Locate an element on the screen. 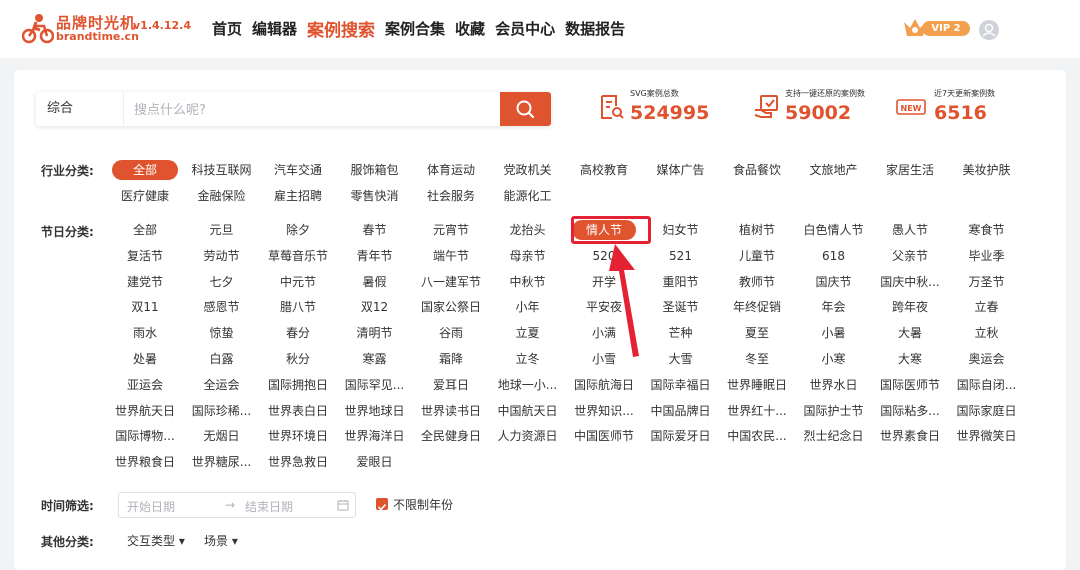 The image size is (1080, 570). holiday-tag: 春分 is located at coordinates (298, 333).